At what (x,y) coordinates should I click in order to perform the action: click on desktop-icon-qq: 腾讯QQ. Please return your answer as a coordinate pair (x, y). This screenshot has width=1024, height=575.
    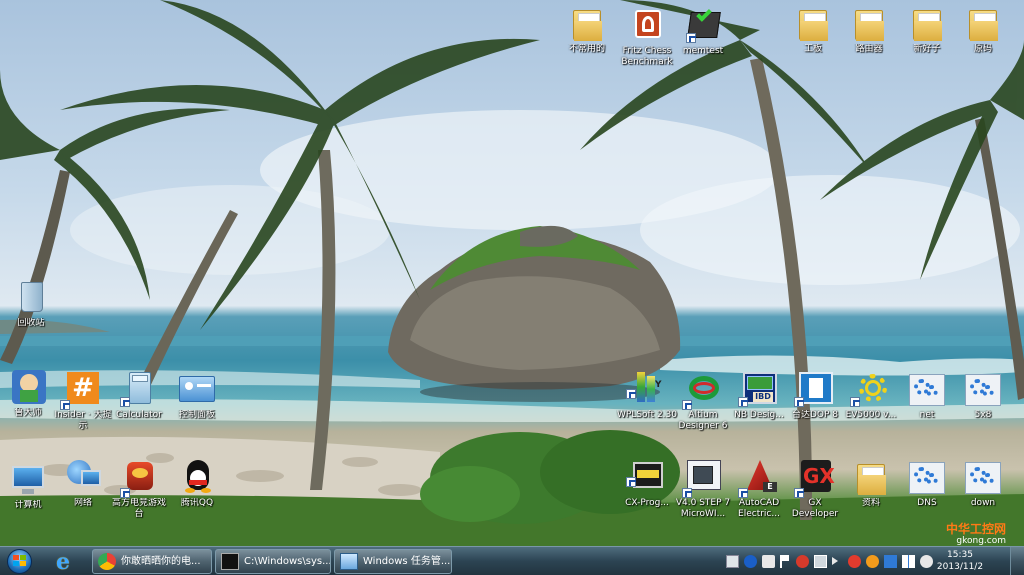
    Looking at the image, I should click on (197, 484).